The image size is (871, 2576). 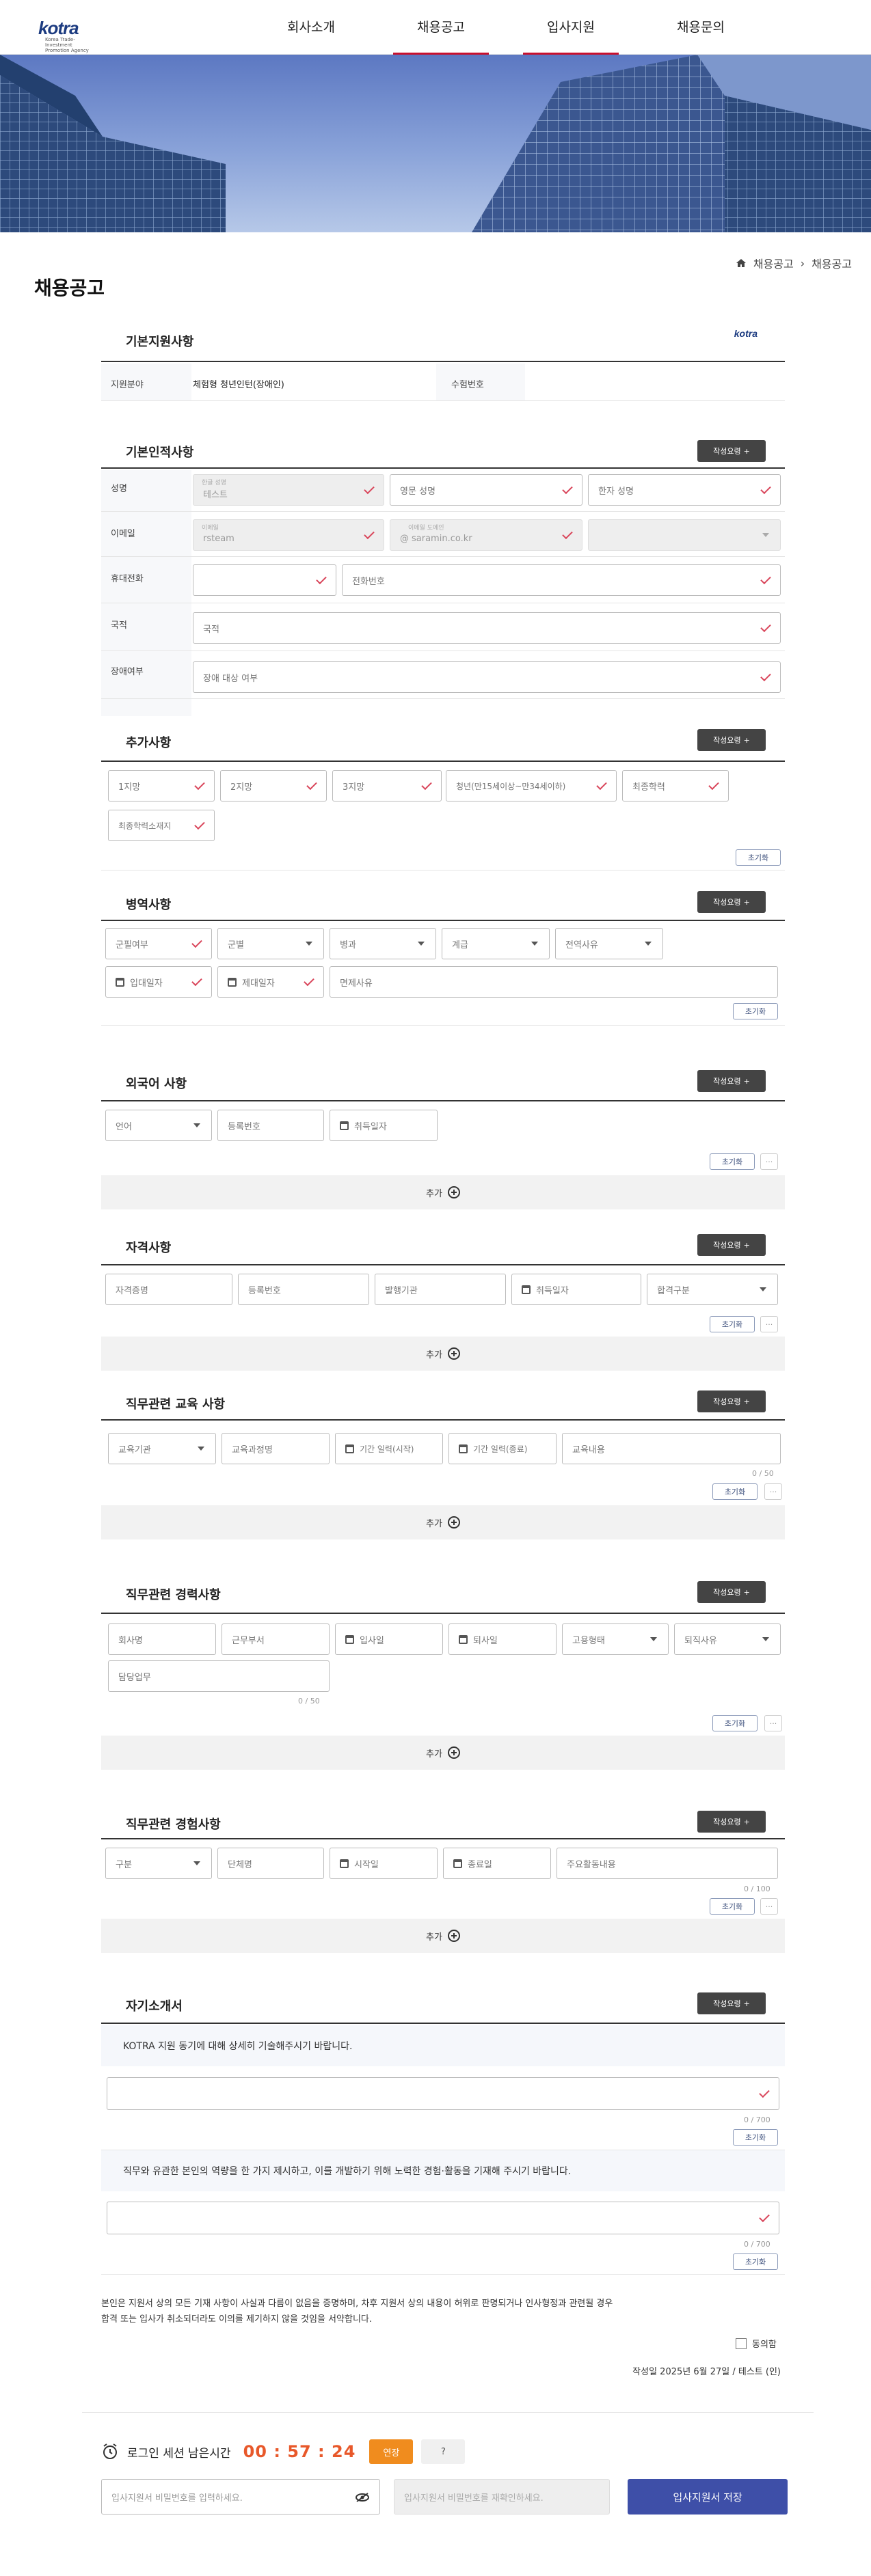 What do you see at coordinates (609, 943) in the screenshot?
I see `discharge-reason-select: 전역사유` at bounding box center [609, 943].